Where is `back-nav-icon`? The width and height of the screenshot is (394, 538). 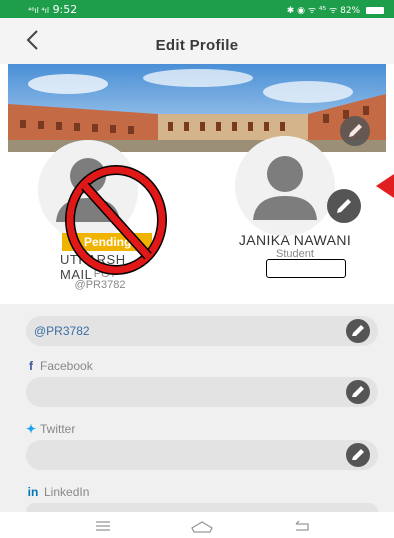
back-nav-icon is located at coordinates (302, 525).